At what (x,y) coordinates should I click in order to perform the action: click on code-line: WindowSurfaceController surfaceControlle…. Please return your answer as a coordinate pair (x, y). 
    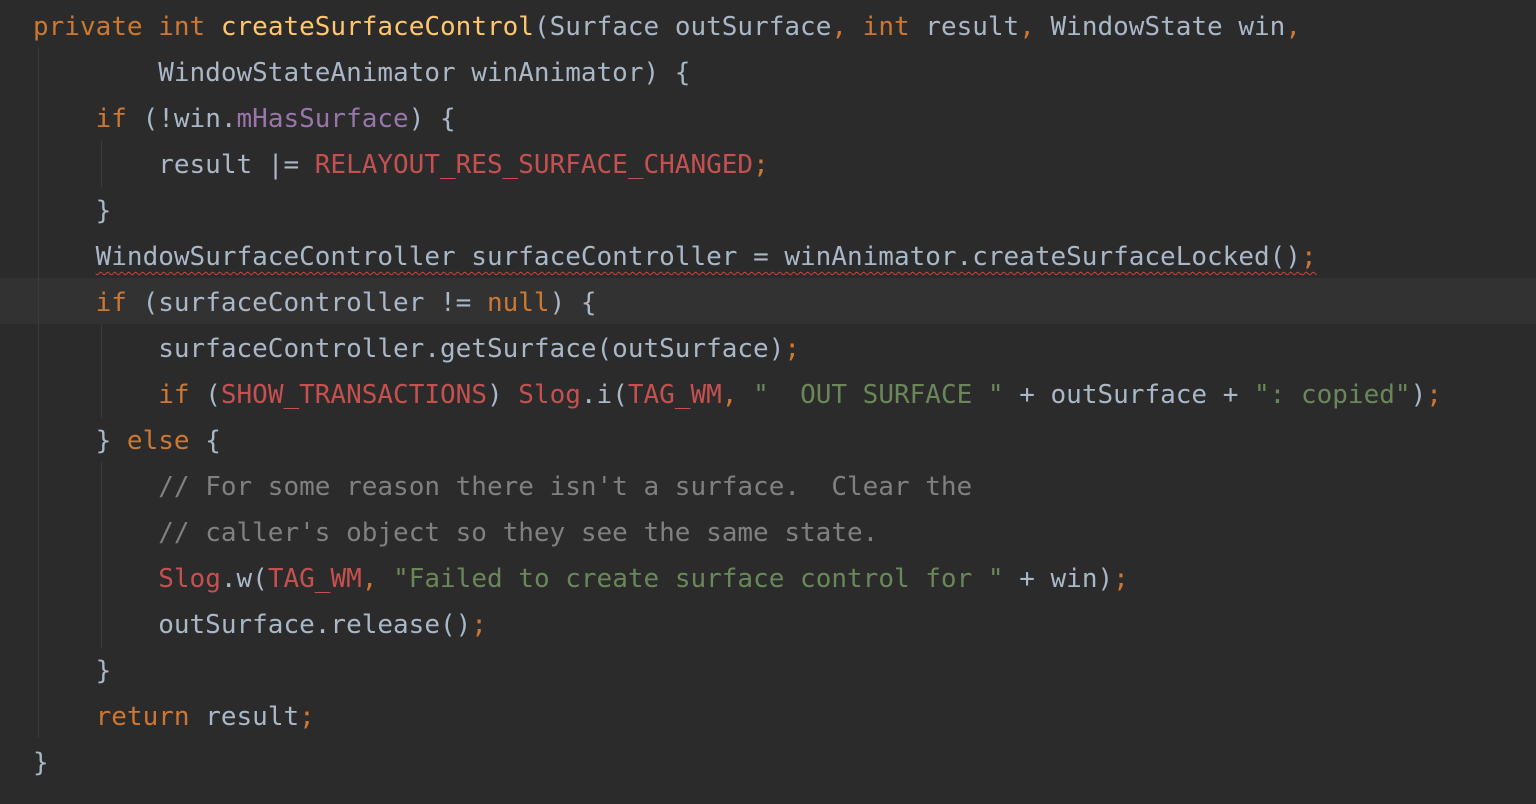
    Looking at the image, I should click on (675, 257).